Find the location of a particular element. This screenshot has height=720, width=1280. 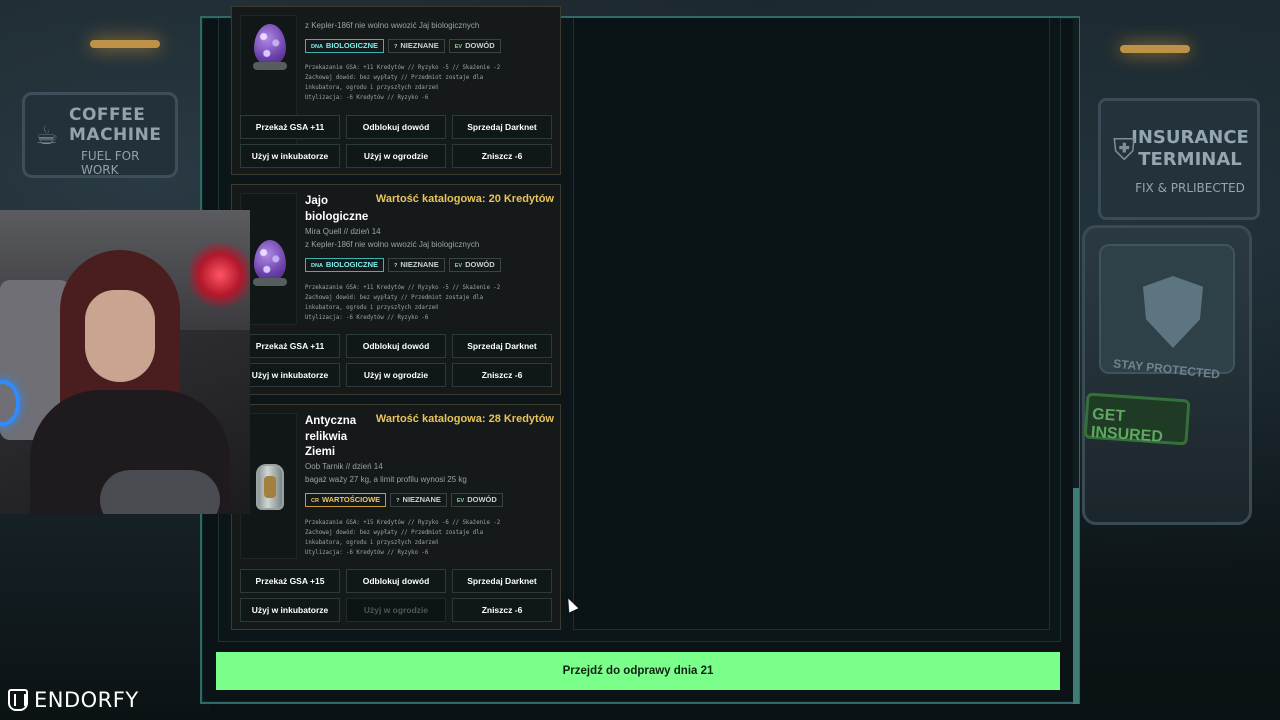

ceiling-lamp-right is located at coordinates (1155, 49).